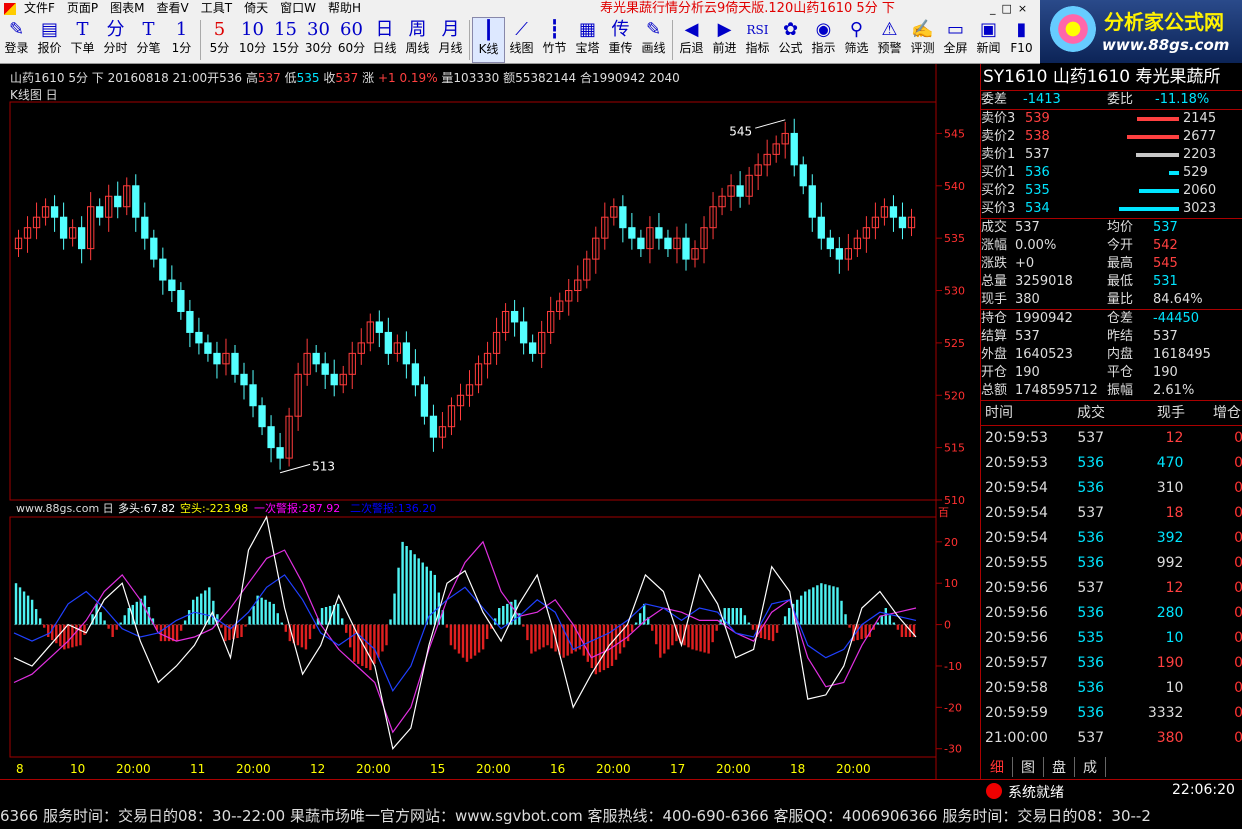 This screenshot has height=829, width=1242. Describe the element at coordinates (1091, 663) in the screenshot. I see `tick-price: 536` at that location.